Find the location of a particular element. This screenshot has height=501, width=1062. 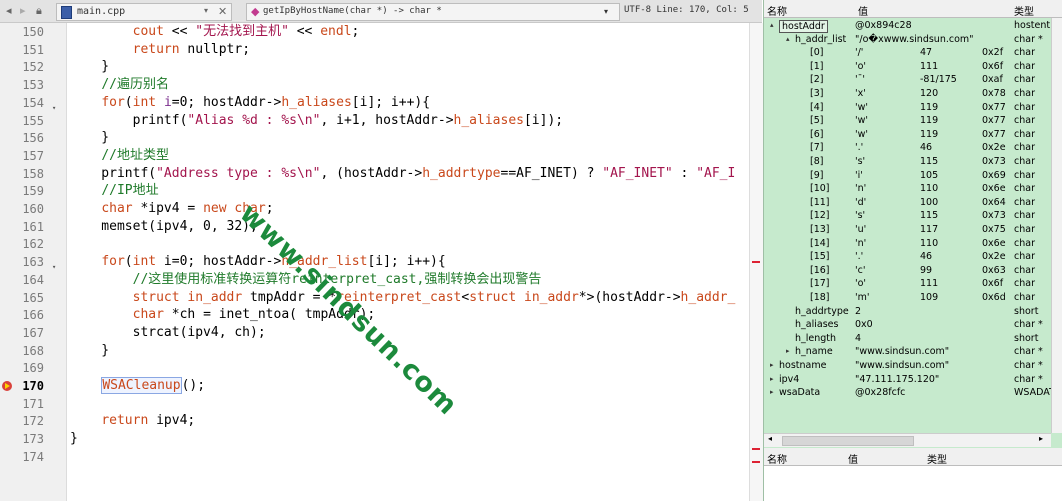

watch-row: [7] '.' 46 0x2e char is located at coordinates (913, 148).